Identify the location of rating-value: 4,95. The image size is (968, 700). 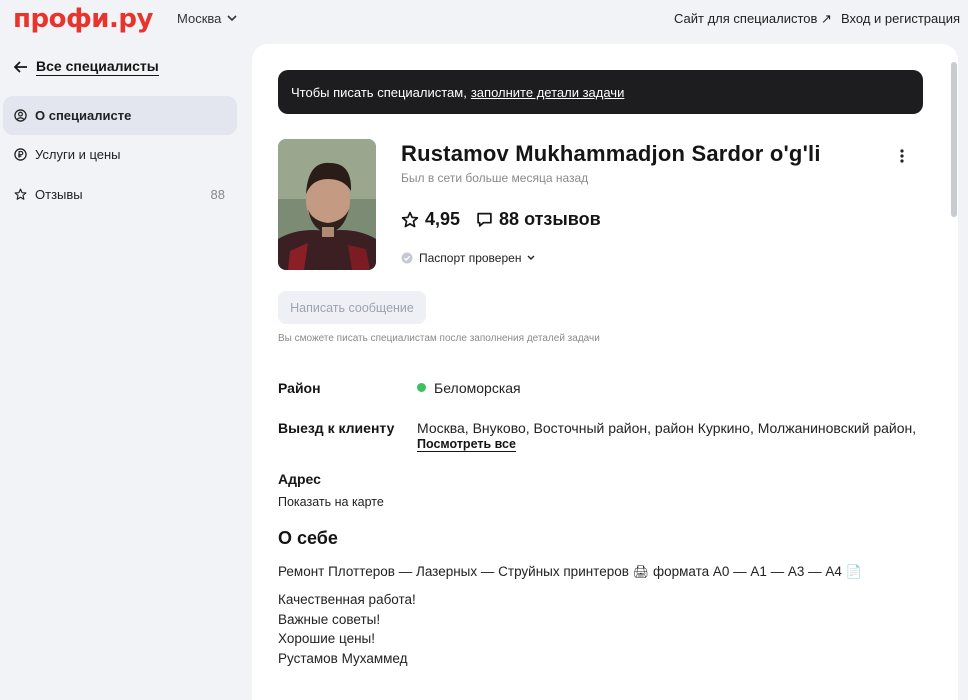
(443, 219).